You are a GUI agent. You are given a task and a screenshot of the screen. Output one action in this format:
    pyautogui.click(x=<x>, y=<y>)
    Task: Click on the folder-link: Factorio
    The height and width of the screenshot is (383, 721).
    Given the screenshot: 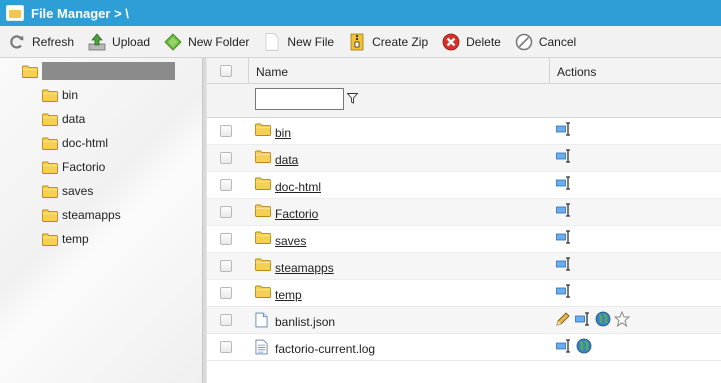 What is the action you would take?
    pyautogui.click(x=296, y=214)
    